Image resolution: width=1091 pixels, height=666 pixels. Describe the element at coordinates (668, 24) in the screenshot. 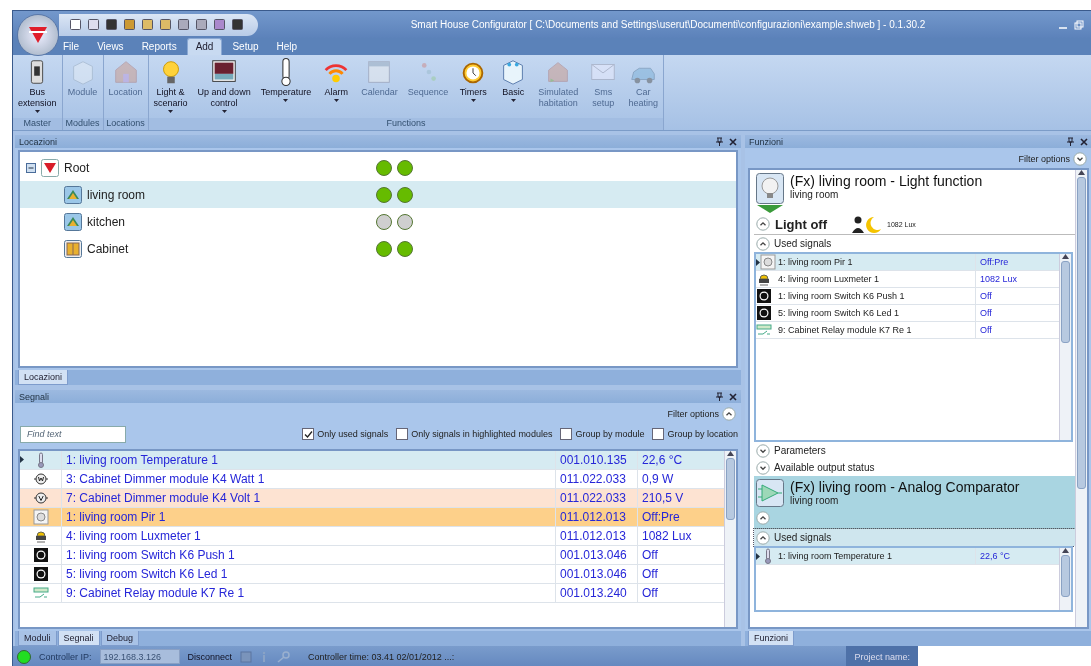

I see `window-title: Smart House Configurator [ C:\Documents and Settings\userut\Documenti\configurazioni\example.shweb ] - 0.1.30.2` at that location.